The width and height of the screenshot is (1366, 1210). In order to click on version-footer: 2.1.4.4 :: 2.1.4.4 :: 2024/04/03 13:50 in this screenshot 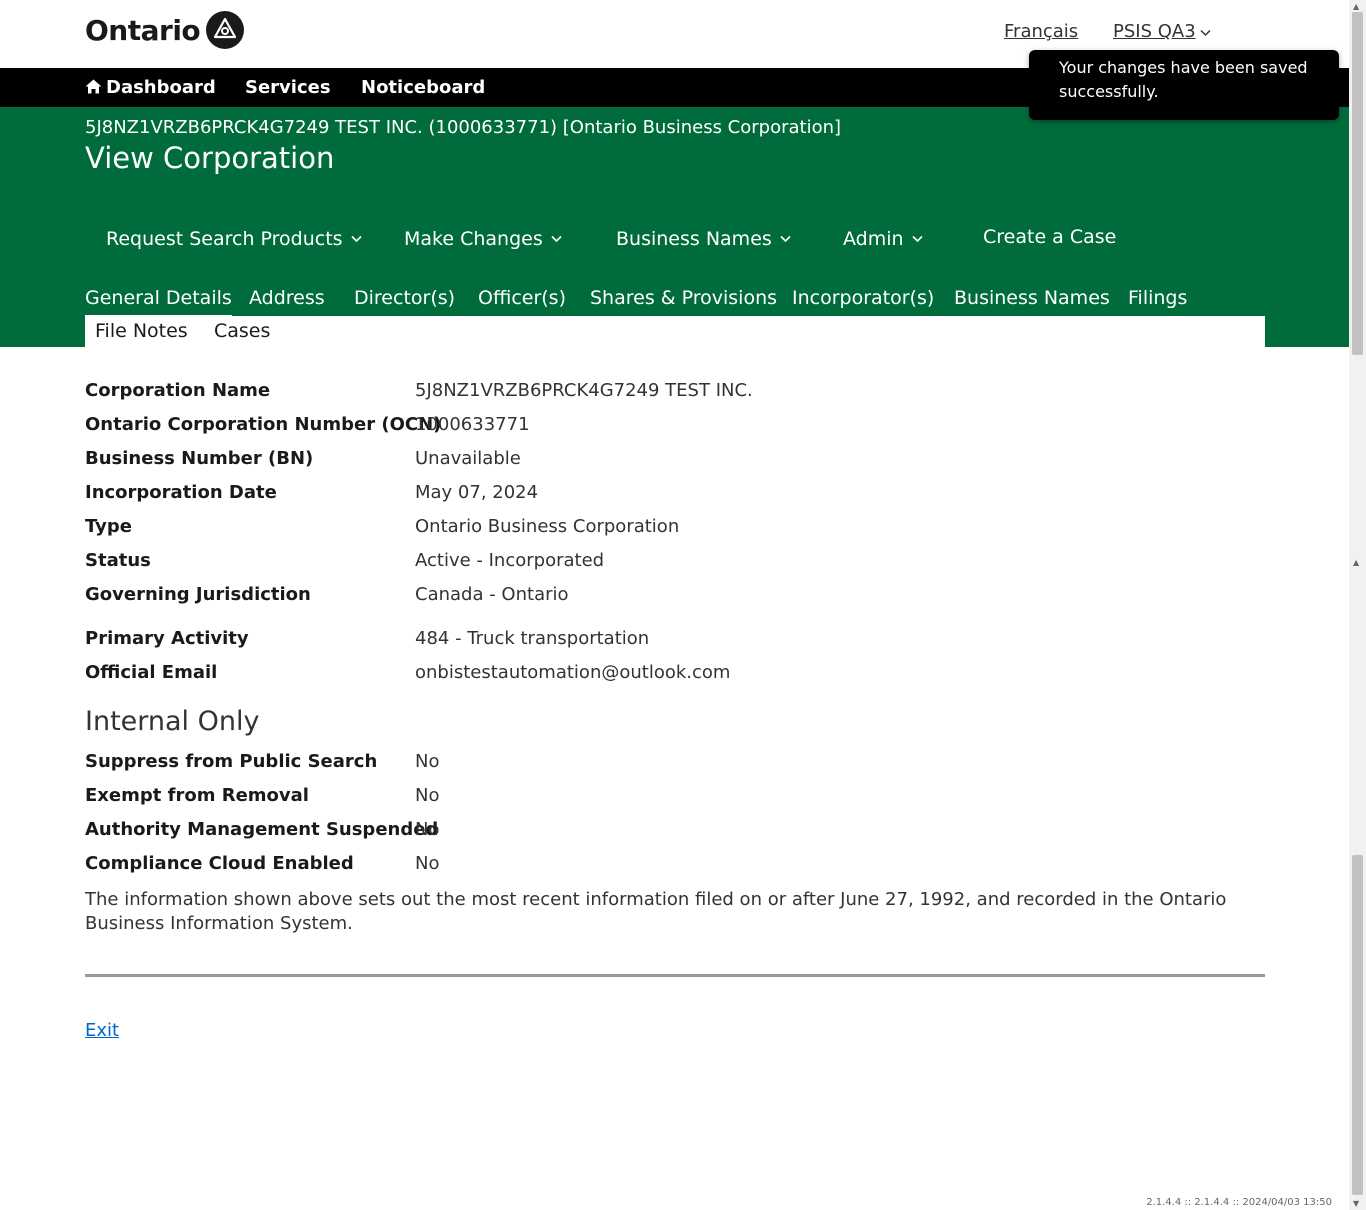, I will do `click(1239, 1202)`.